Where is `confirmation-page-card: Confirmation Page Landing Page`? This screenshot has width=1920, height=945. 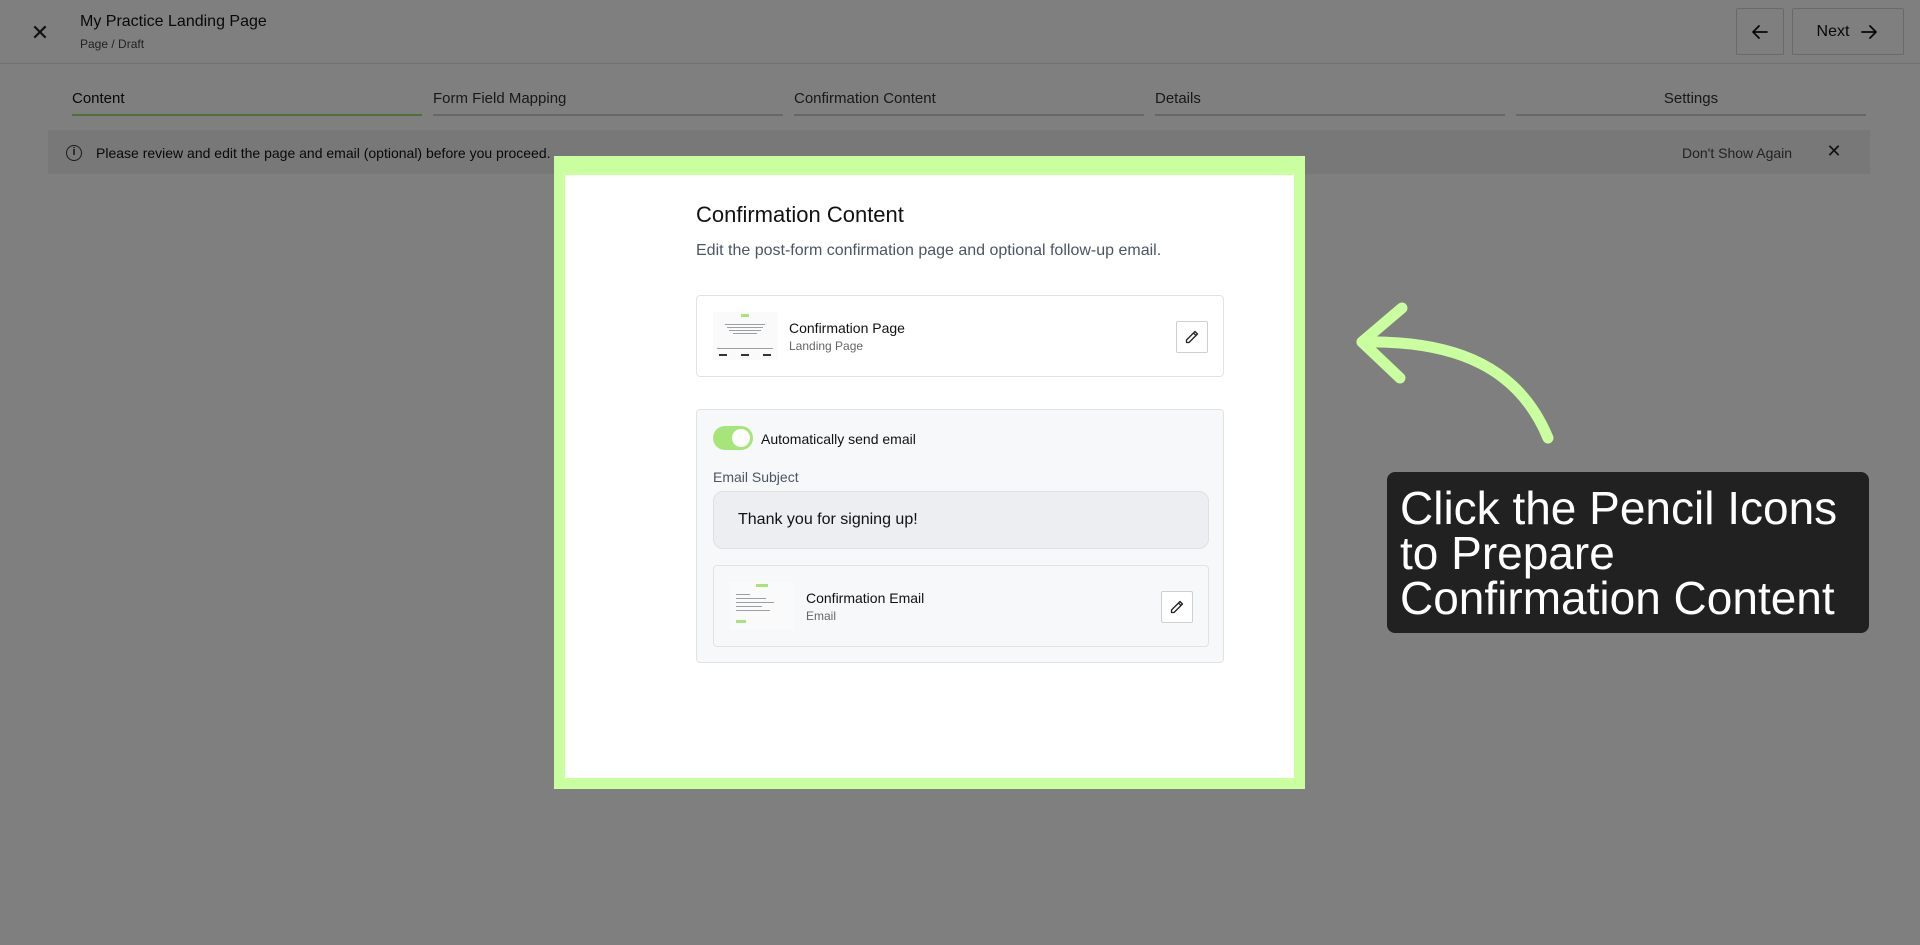 confirmation-page-card: Confirmation Page Landing Page is located at coordinates (960, 336).